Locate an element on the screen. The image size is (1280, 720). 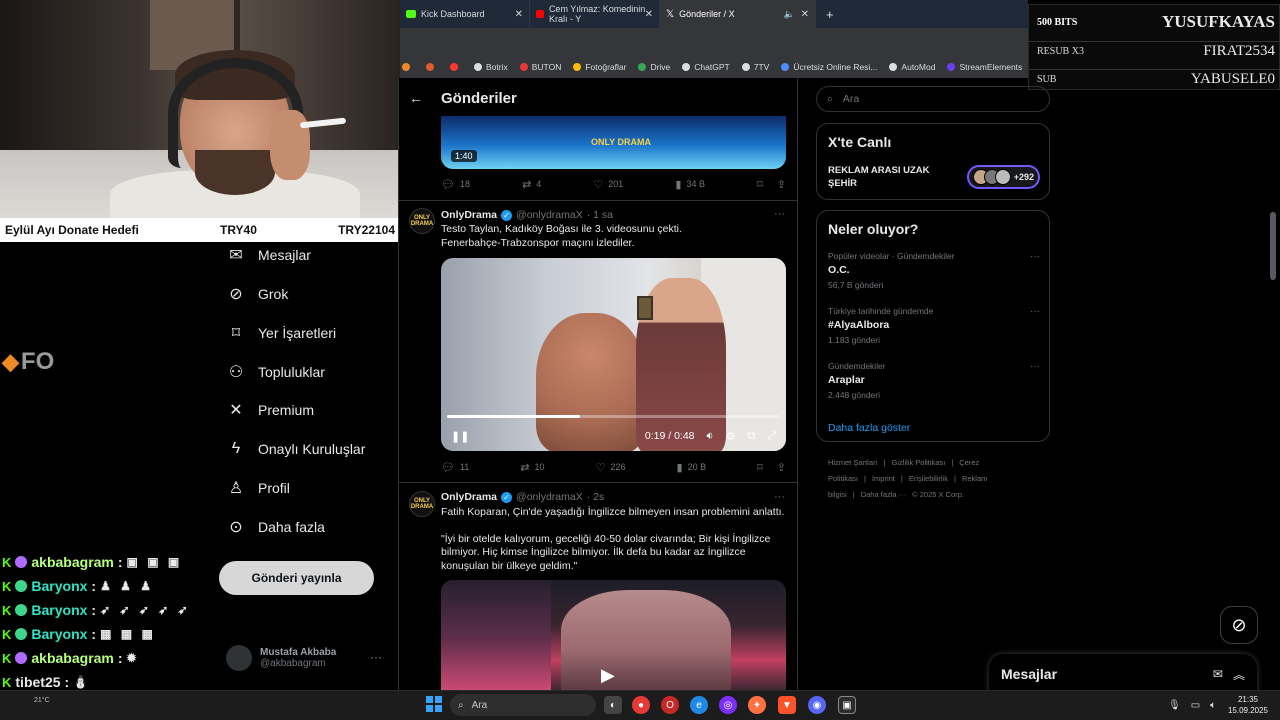
bookmark-item: StreamElements is located at coordinates (984, 67).